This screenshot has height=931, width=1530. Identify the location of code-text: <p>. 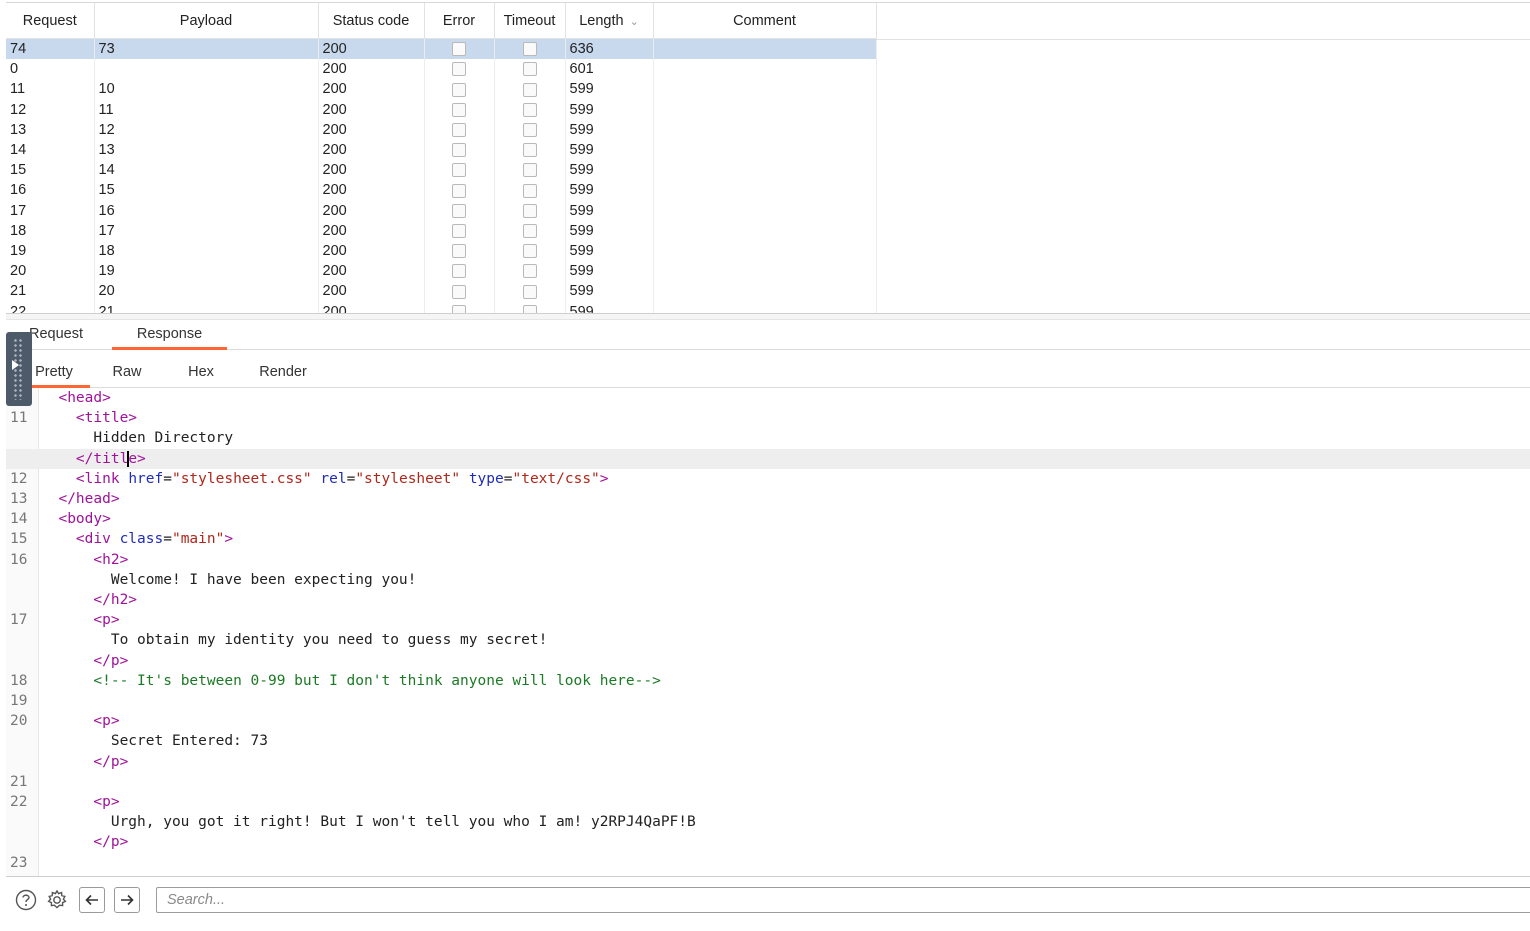
(80, 721).